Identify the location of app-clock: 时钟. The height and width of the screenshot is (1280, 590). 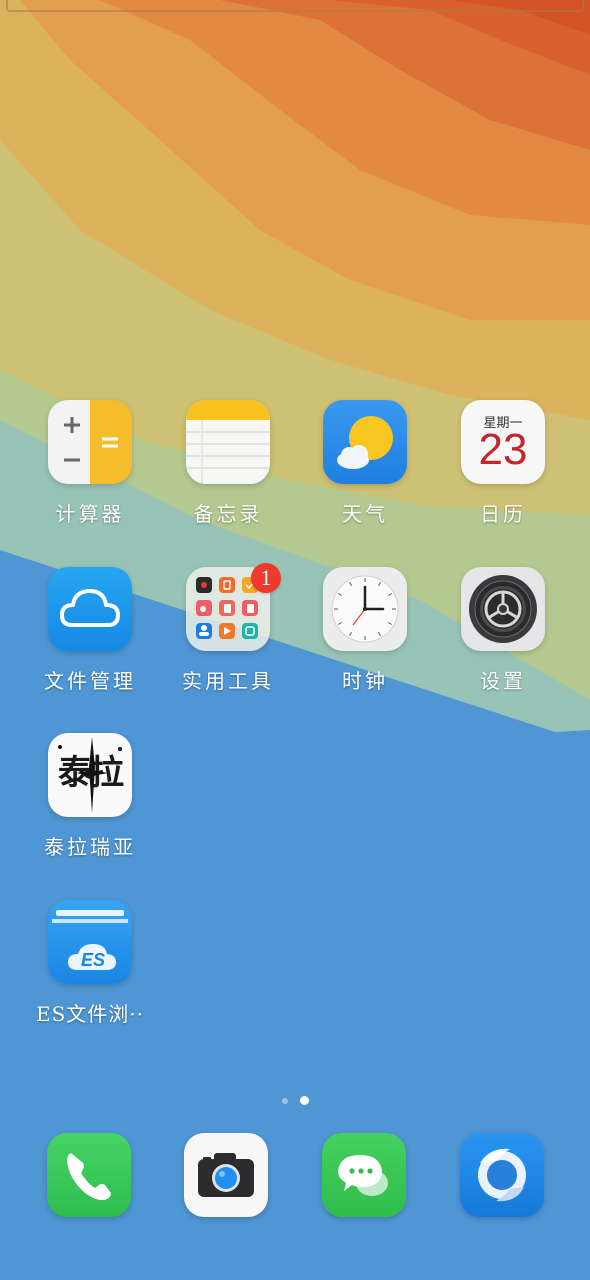
(365, 642).